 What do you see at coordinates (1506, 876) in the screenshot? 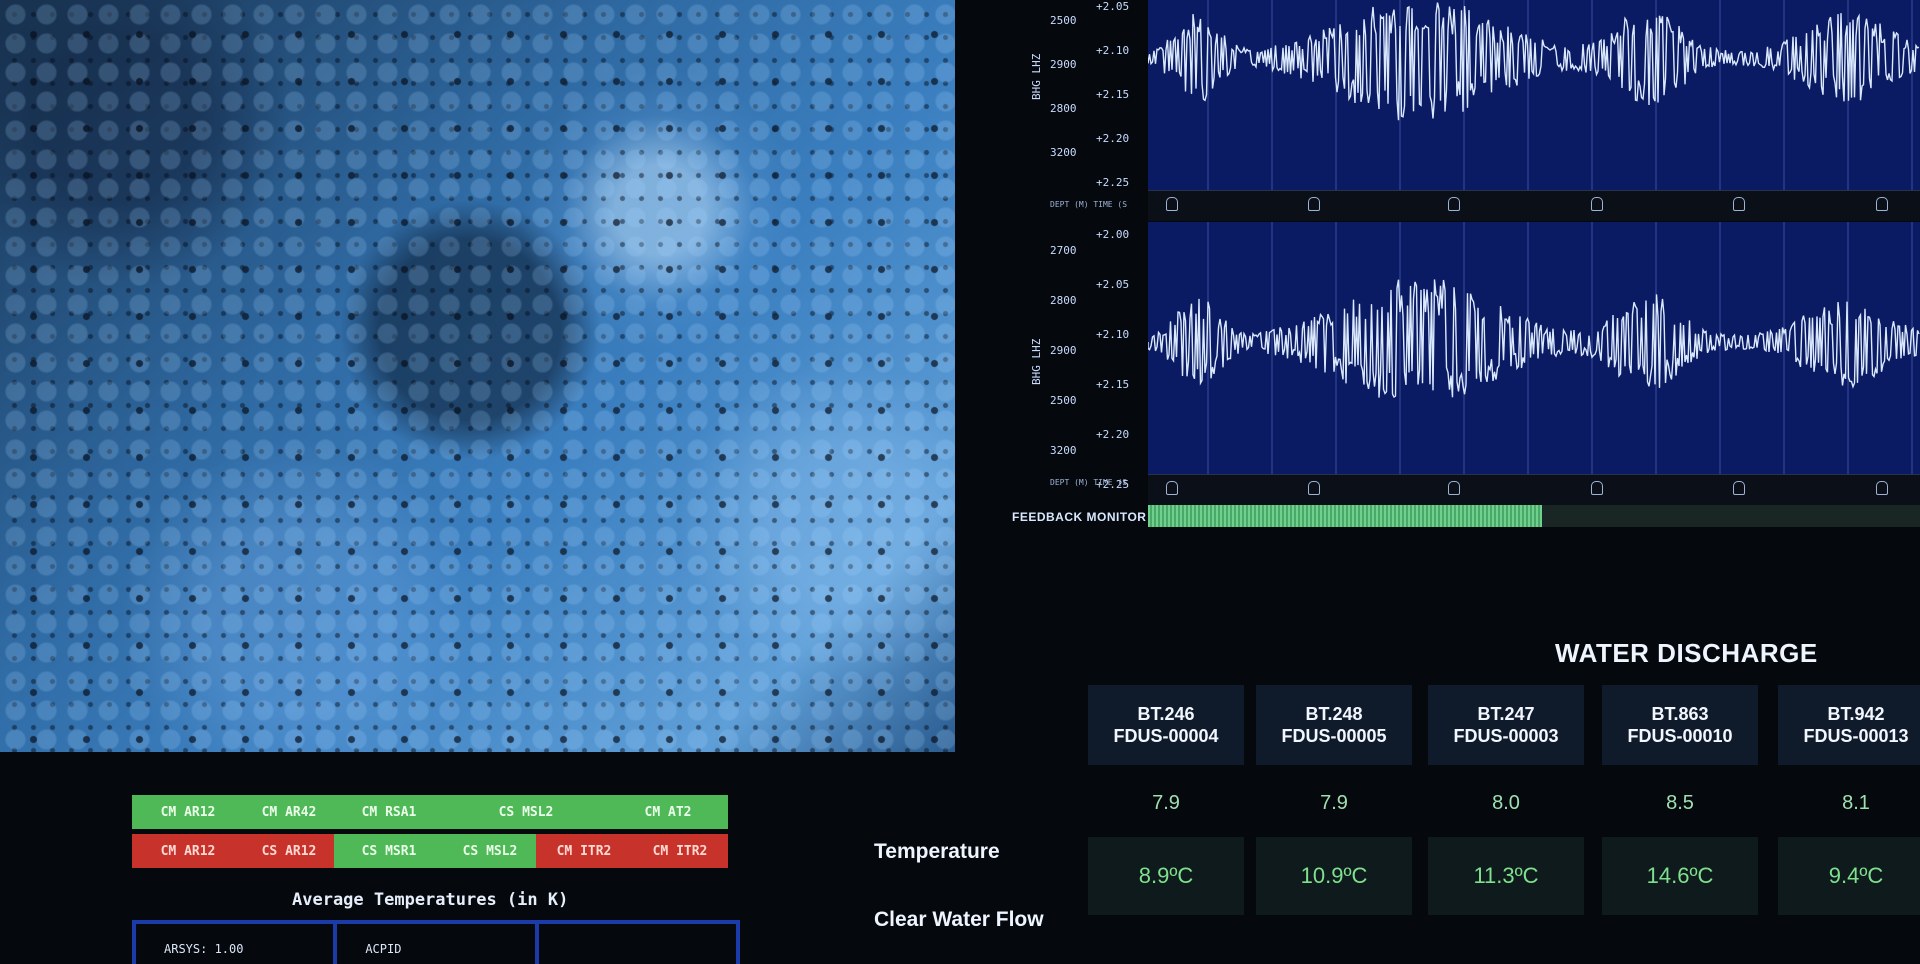
I see `station-temperature: 11.3ºC` at bounding box center [1506, 876].